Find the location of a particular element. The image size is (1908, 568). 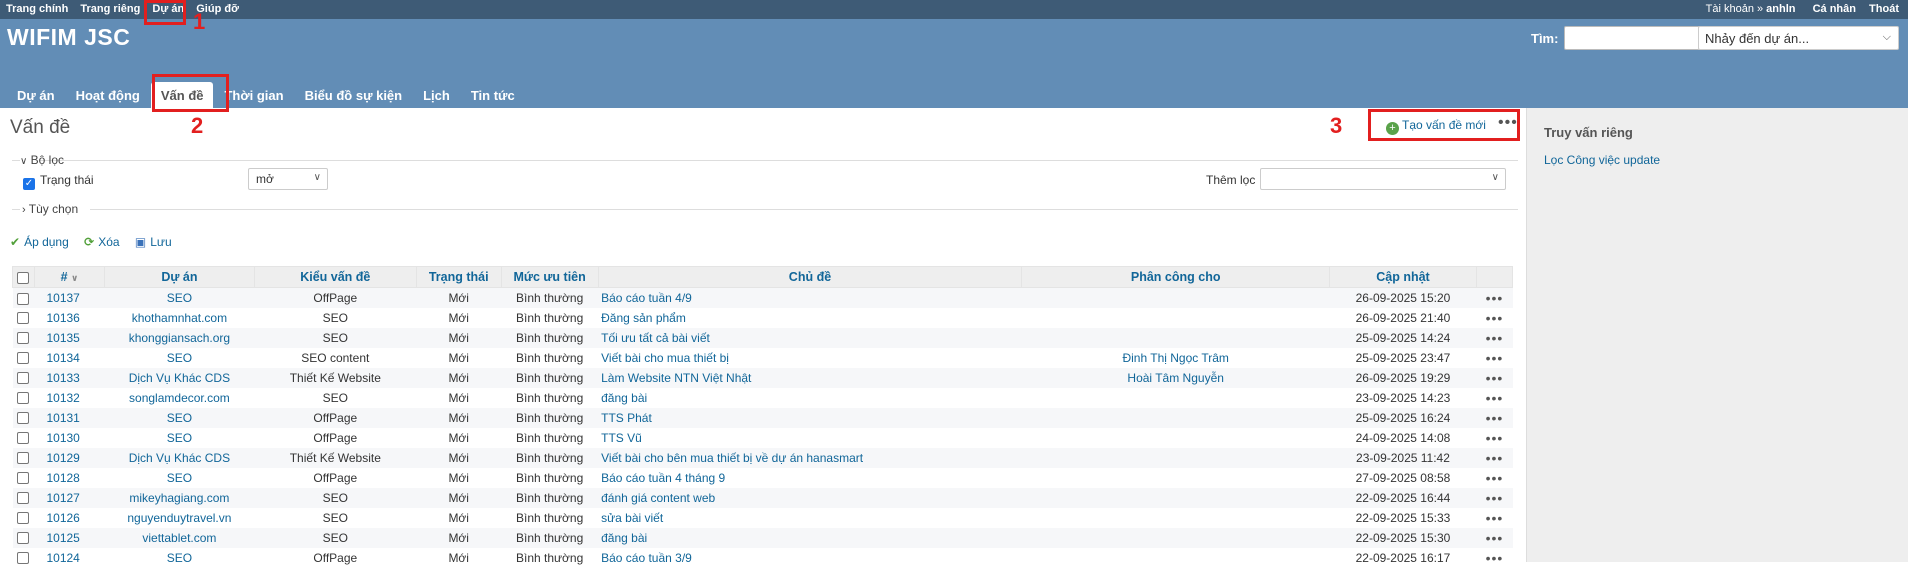

status-filter-checkbox: ✓ is located at coordinates (29, 184).